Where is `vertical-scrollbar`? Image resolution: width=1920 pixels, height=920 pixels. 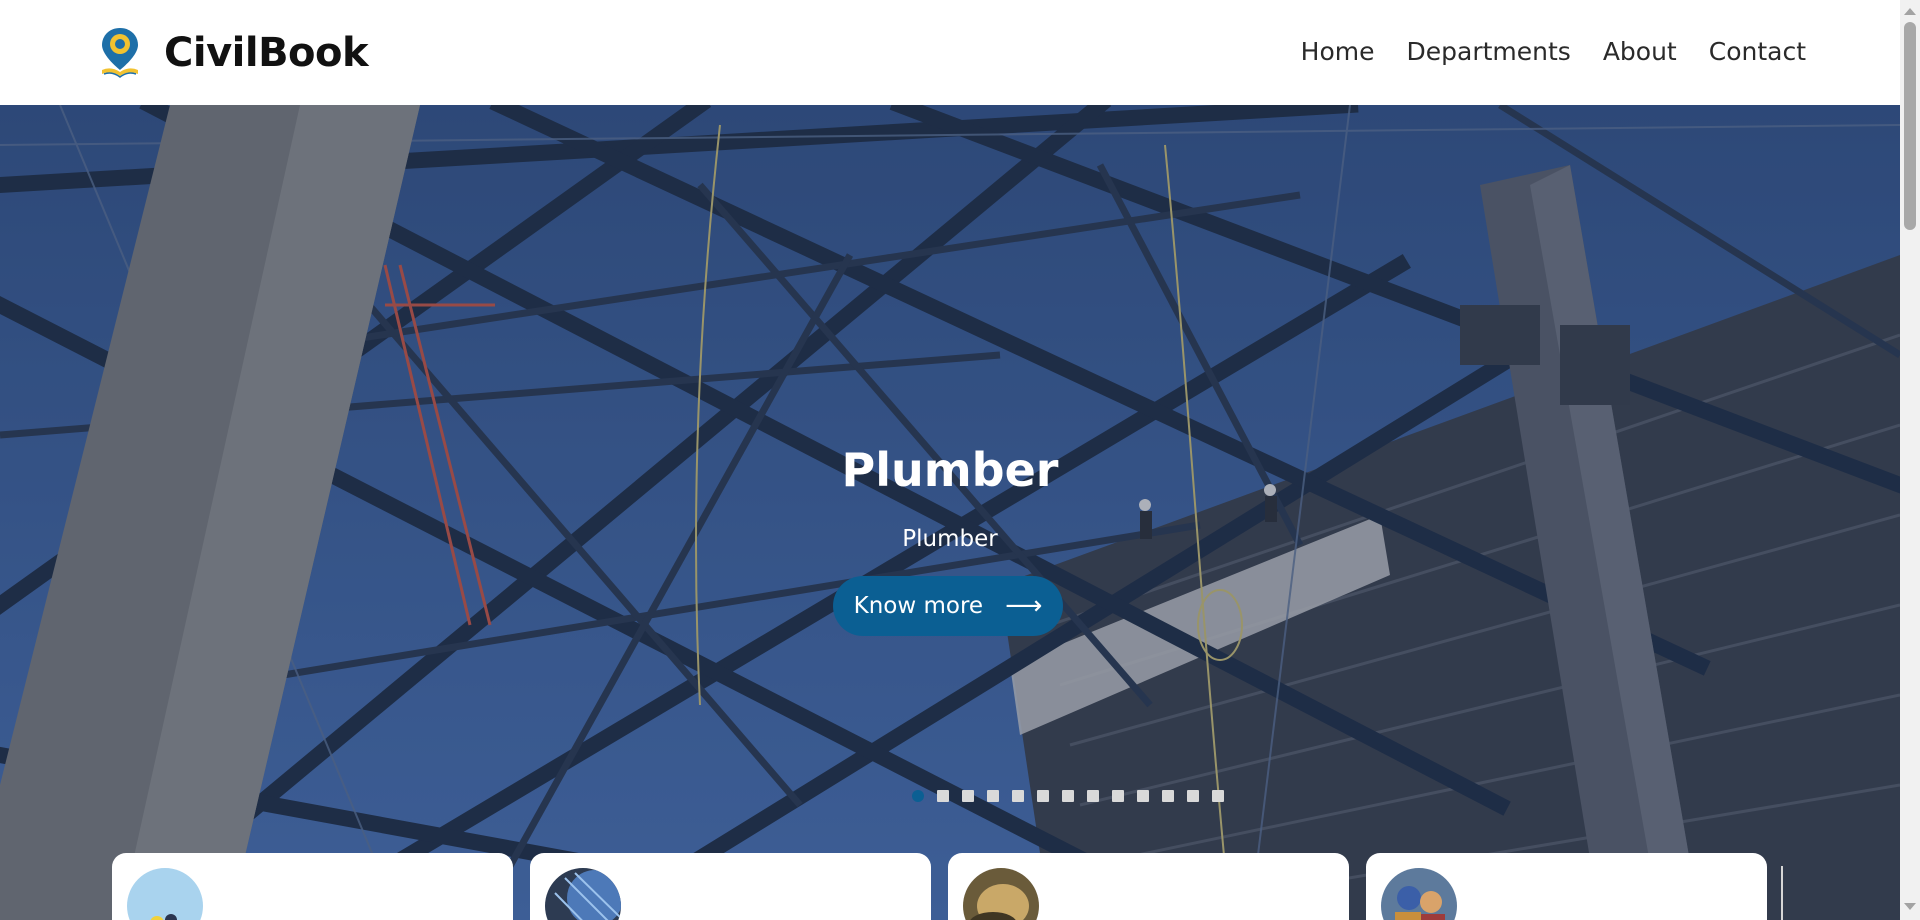
vertical-scrollbar is located at coordinates (1910, 460).